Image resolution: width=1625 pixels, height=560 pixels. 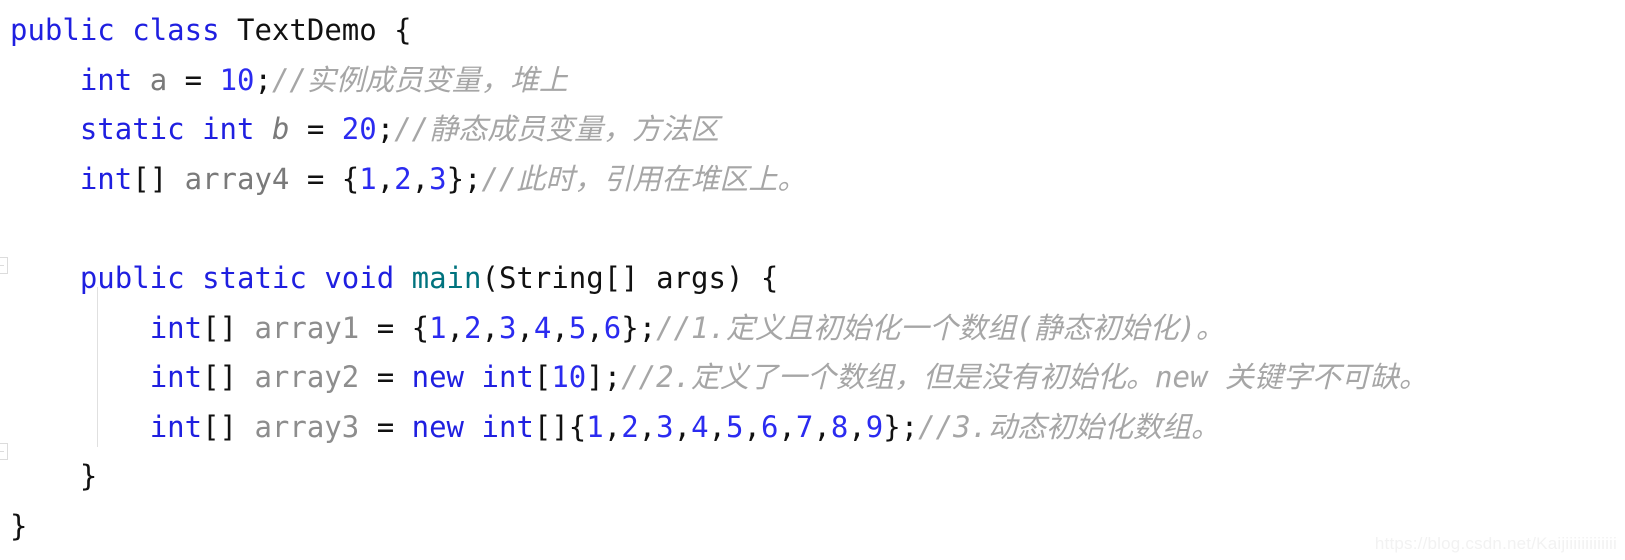 What do you see at coordinates (438, 426) in the screenshot?
I see `code-token-kw: new` at bounding box center [438, 426].